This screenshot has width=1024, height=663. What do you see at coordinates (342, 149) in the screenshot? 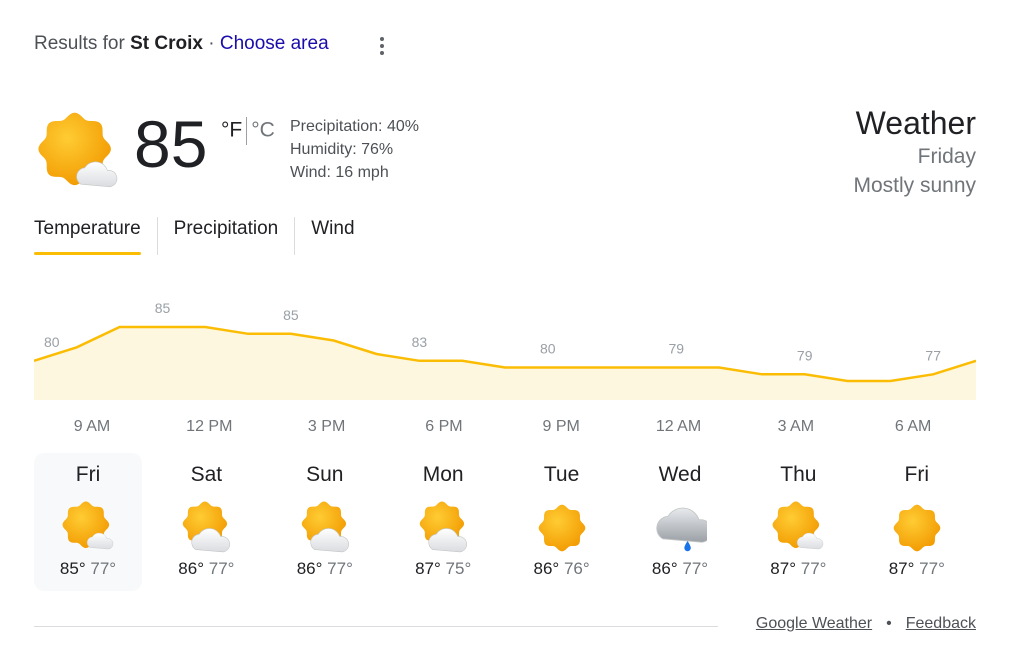
I see `humidity-text: Humidity: 76%` at bounding box center [342, 149].